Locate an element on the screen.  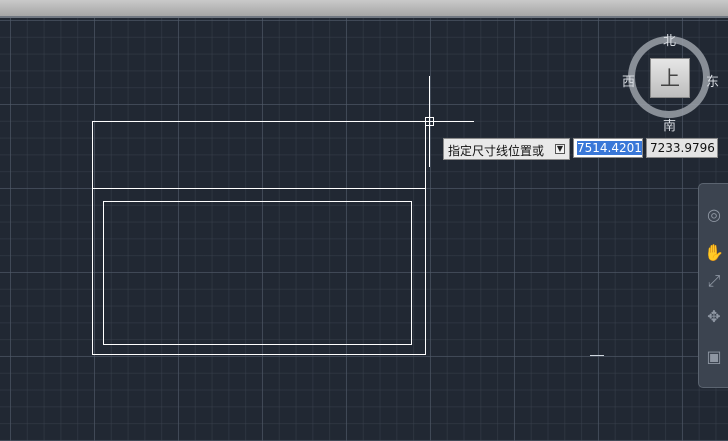
prompt-text: 指定尺寸线位置或 is located at coordinates (496, 151).